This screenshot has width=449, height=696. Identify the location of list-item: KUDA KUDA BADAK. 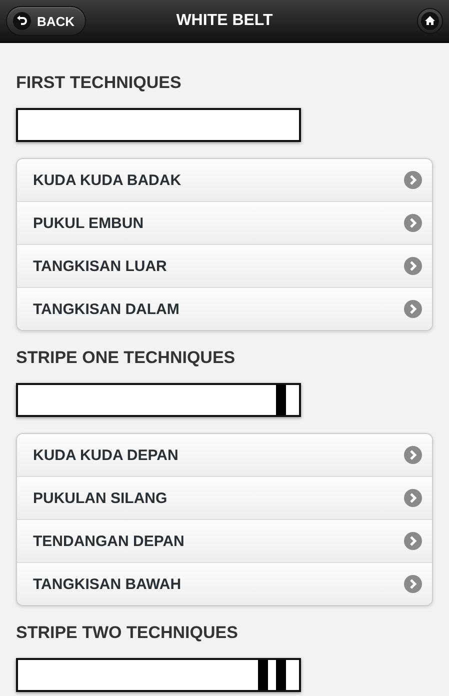
(224, 180).